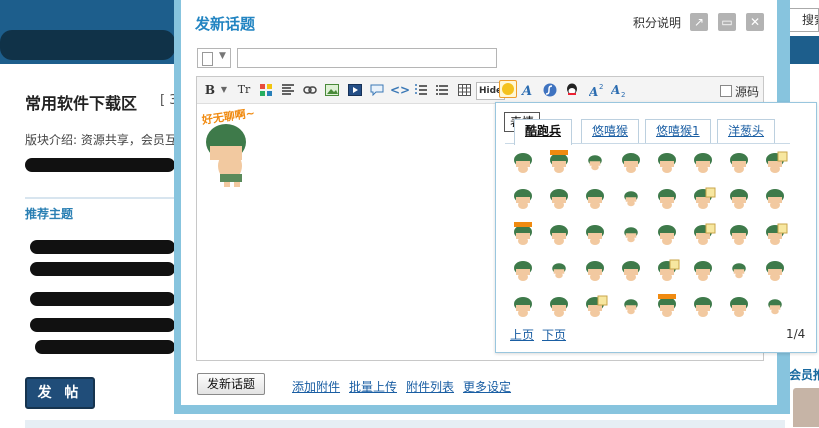 The image size is (819, 428). I want to click on color-palette-icon, so click(266, 90).